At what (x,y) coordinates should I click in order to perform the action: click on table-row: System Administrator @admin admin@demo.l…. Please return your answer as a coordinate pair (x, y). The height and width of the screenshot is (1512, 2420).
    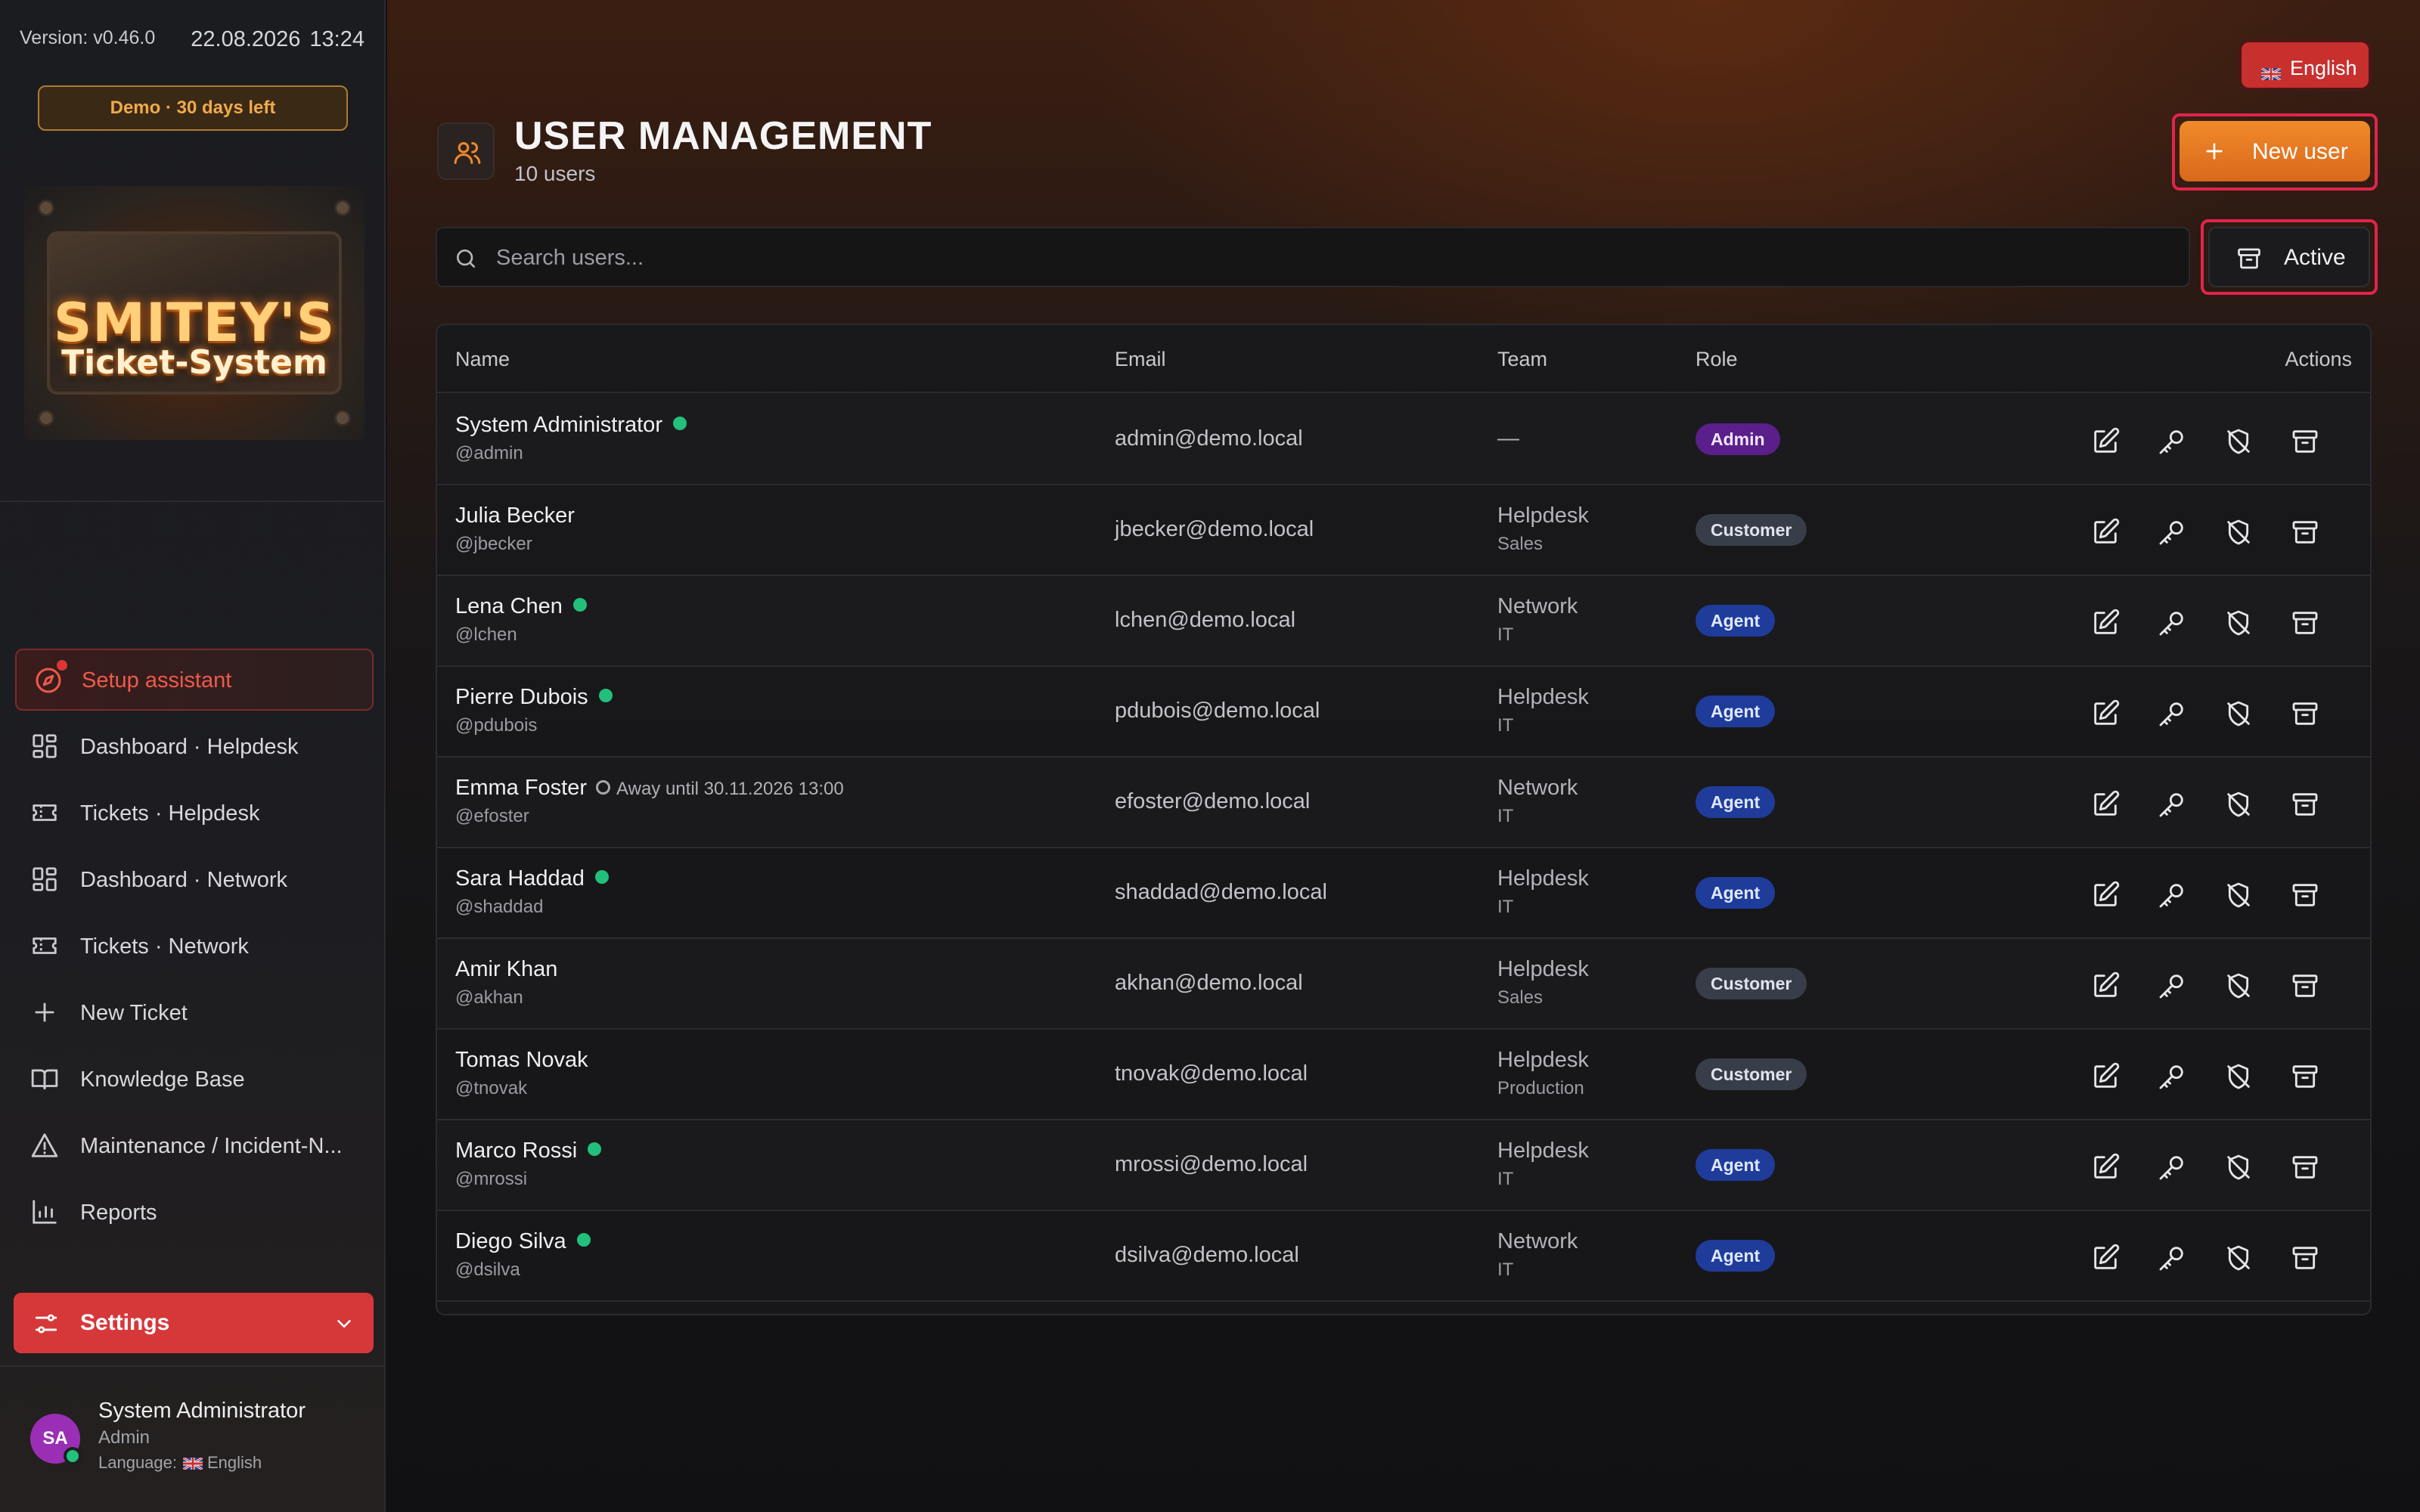
    Looking at the image, I should click on (1403, 439).